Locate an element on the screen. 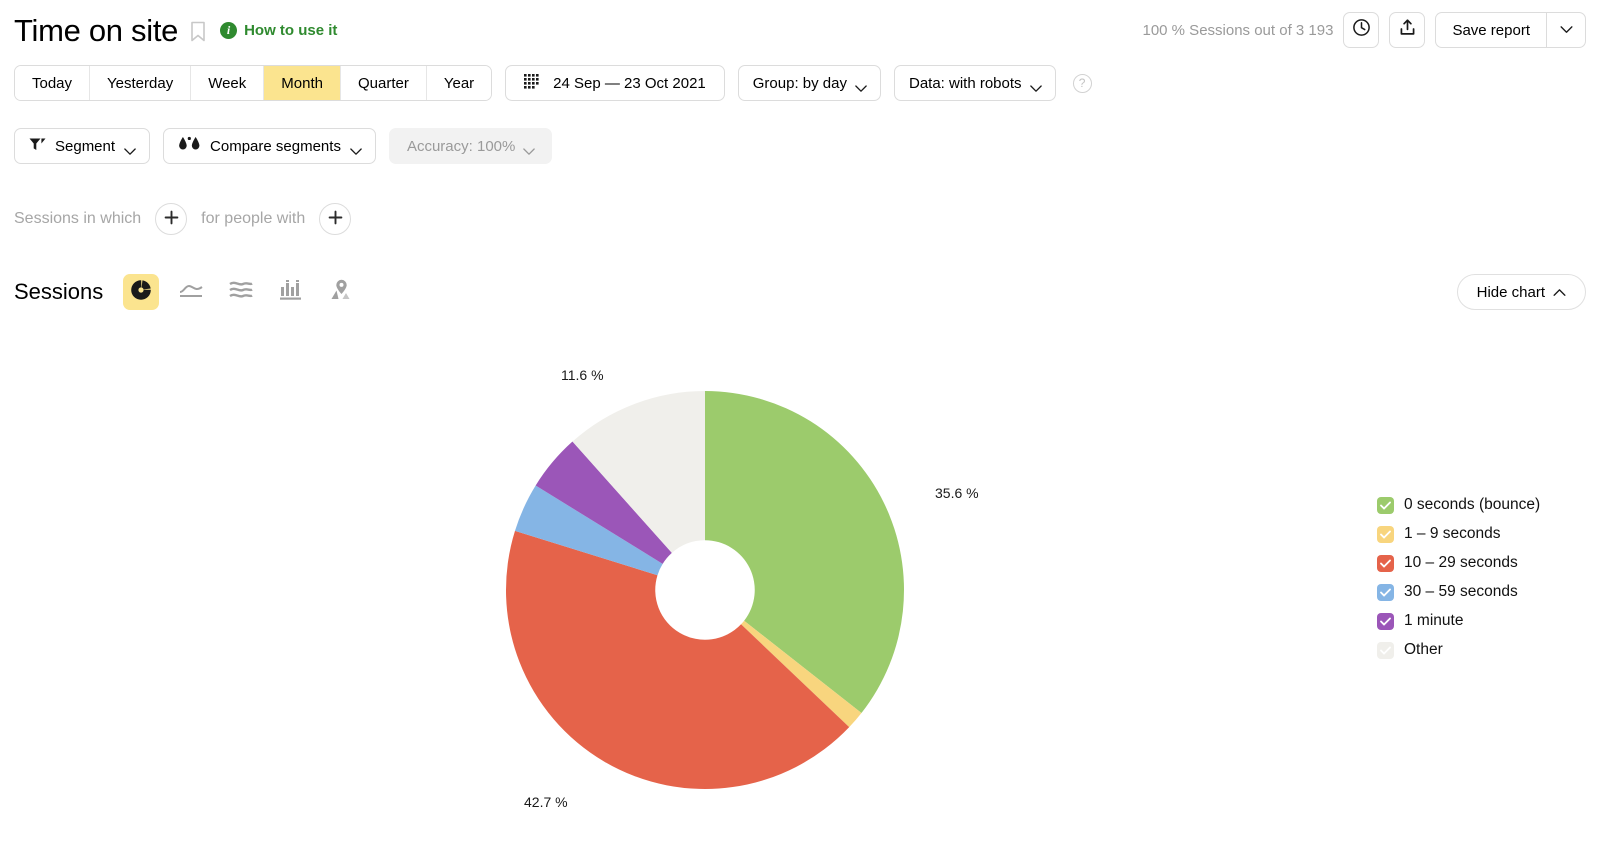 Image resolution: width=1600 pixels, height=862 pixels. how-to-use-it-label: How to use it is located at coordinates (291, 30).